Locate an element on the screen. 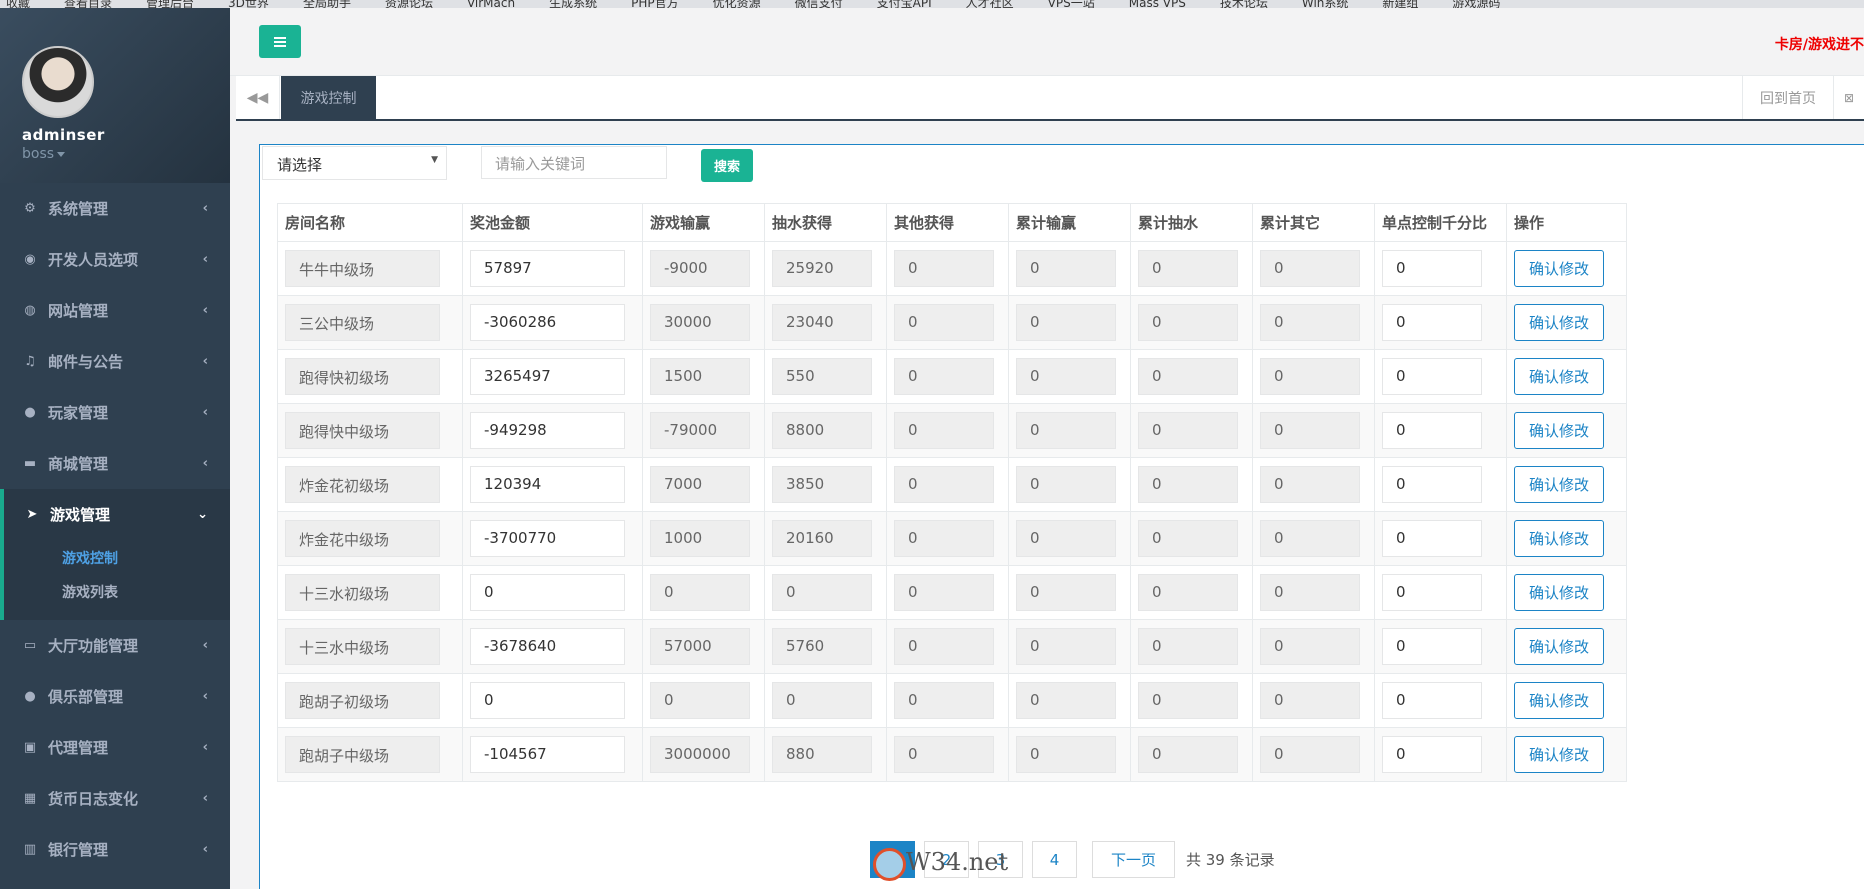  role-dropdown: boss is located at coordinates (126, 154).